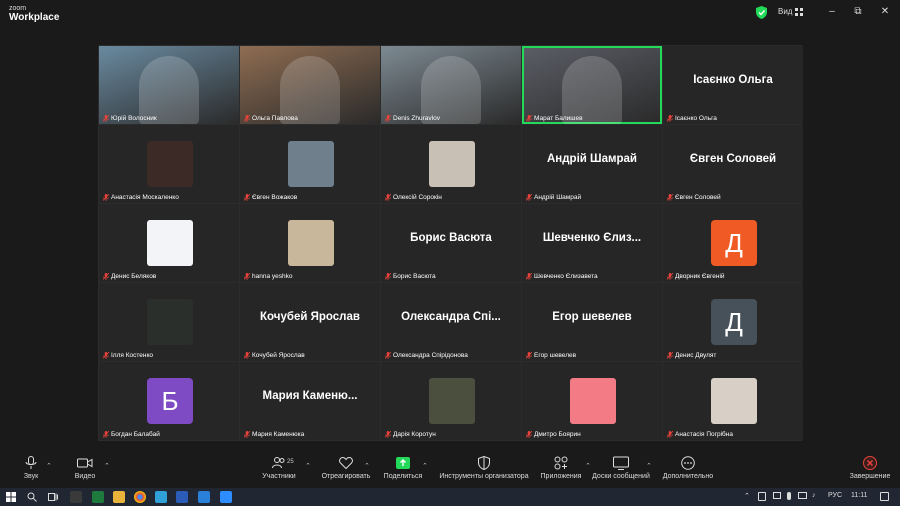 The height and width of the screenshot is (506, 900). Describe the element at coordinates (450, 13) in the screenshot. I see `title-bar: zoom Workplace Вид – ⧉ ✕` at that location.